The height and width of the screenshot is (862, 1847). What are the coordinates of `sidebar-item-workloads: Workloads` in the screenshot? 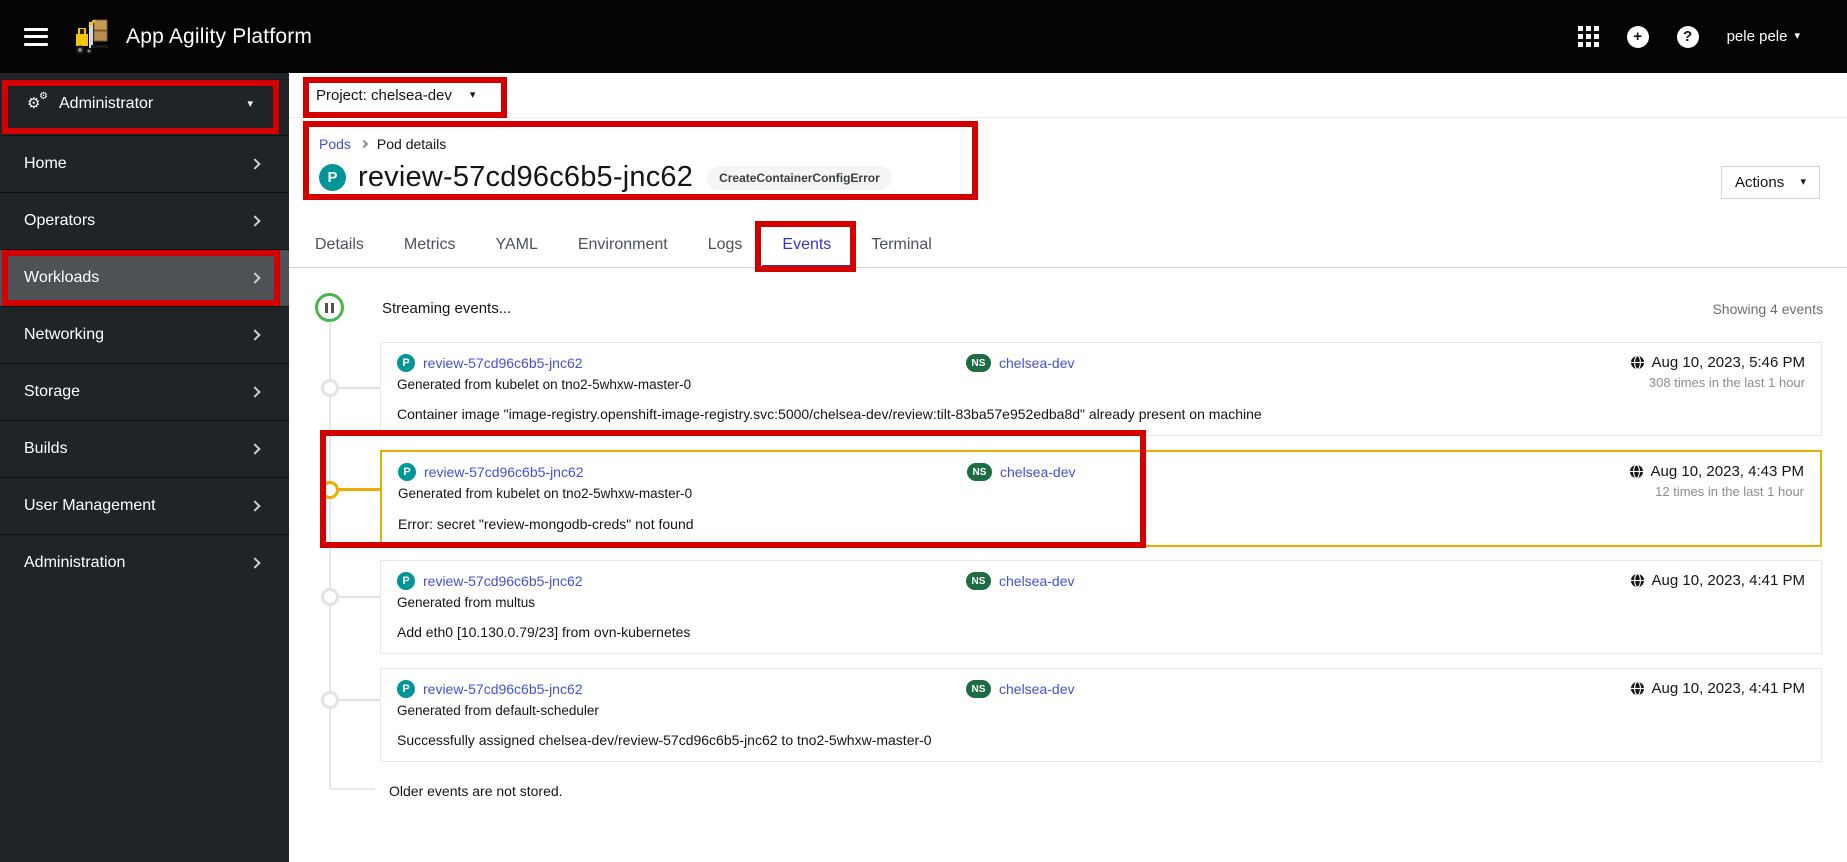 It's located at (144, 277).